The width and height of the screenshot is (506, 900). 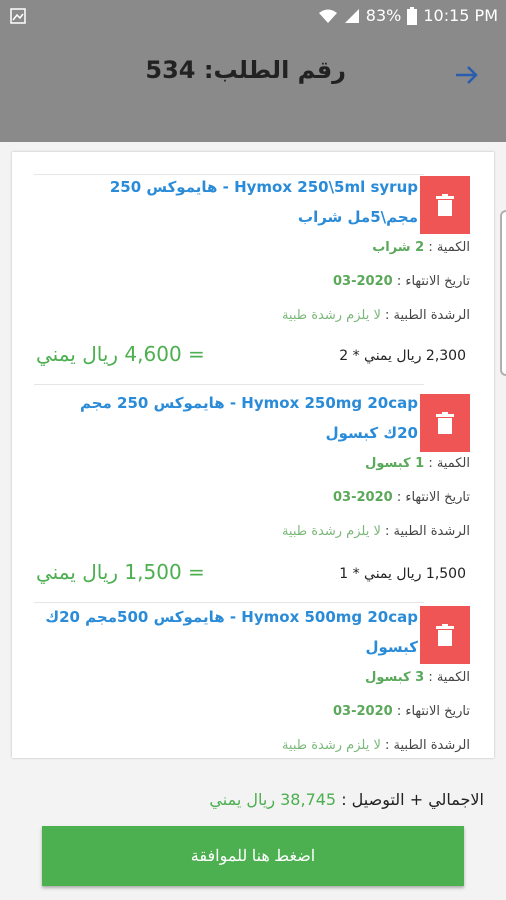 What do you see at coordinates (402, 574) in the screenshot?
I see `unit-price: 1,500 ريال يمني * 1` at bounding box center [402, 574].